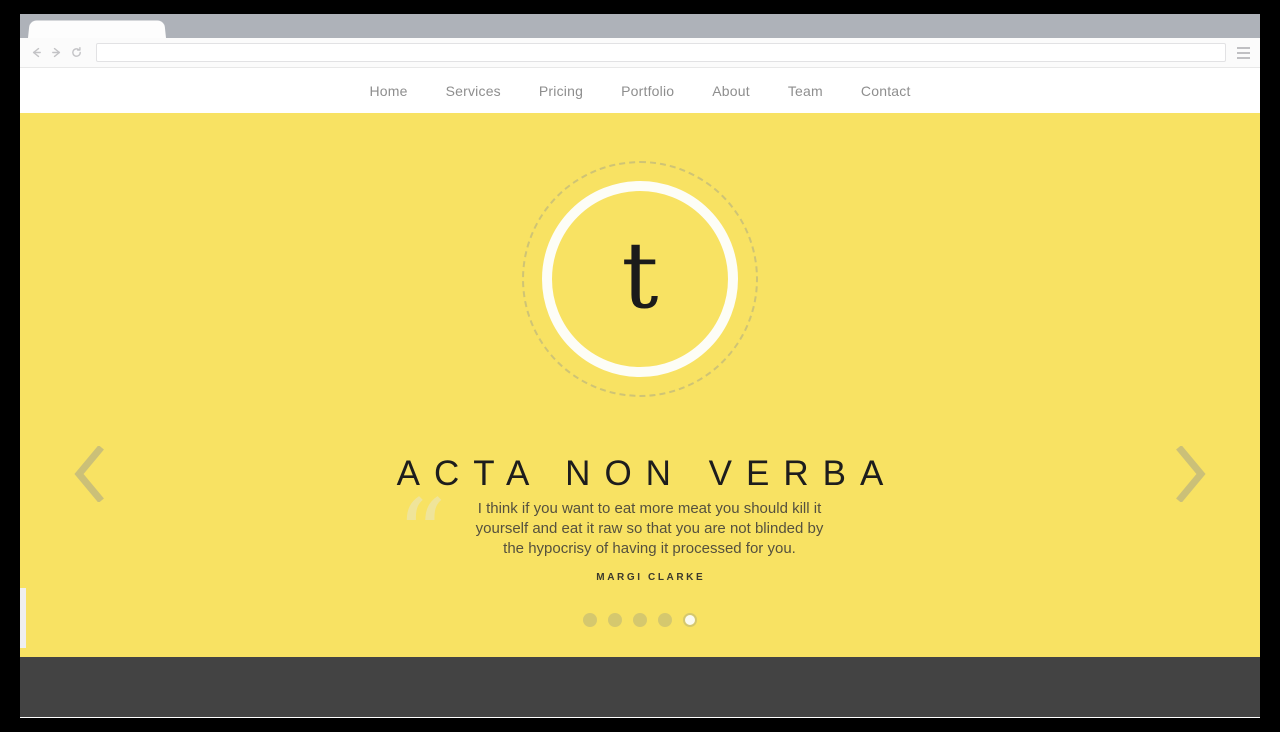 The width and height of the screenshot is (1280, 732). Describe the element at coordinates (97, 21) in the screenshot. I see `browser-tab-title` at that location.